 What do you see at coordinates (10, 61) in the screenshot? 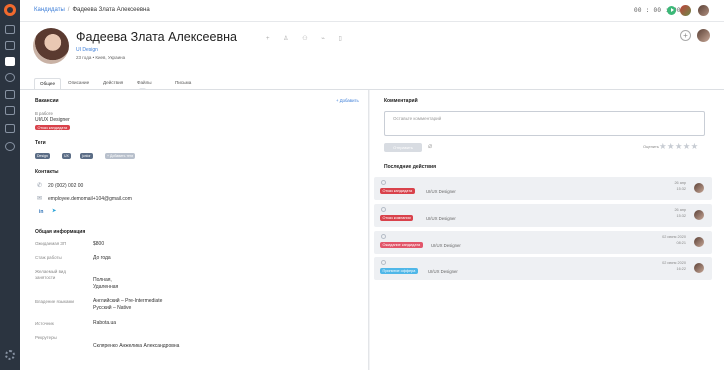
I see `candidates-icon` at bounding box center [10, 61].